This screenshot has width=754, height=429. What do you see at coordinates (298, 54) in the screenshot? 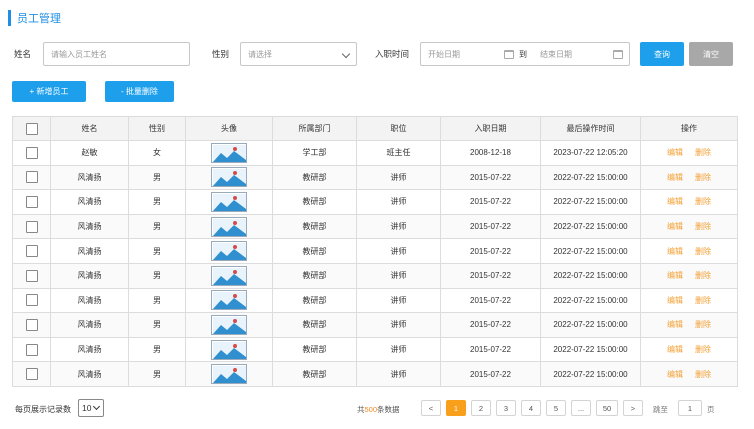
I see `gender-select: 请选择` at bounding box center [298, 54].